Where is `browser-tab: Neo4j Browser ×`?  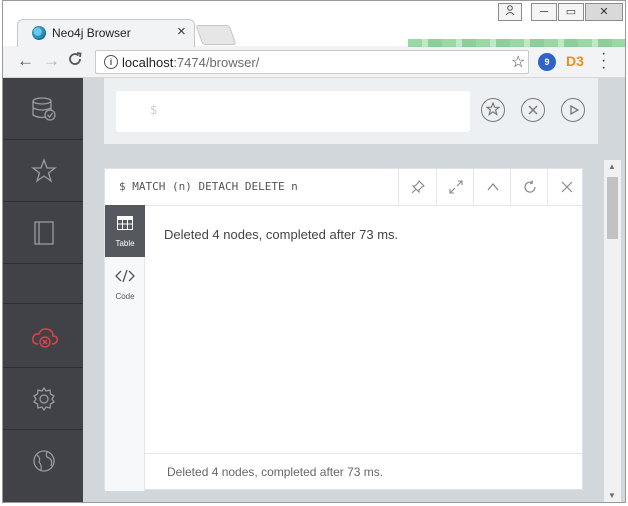 browser-tab: Neo4j Browser × is located at coordinates (106, 33).